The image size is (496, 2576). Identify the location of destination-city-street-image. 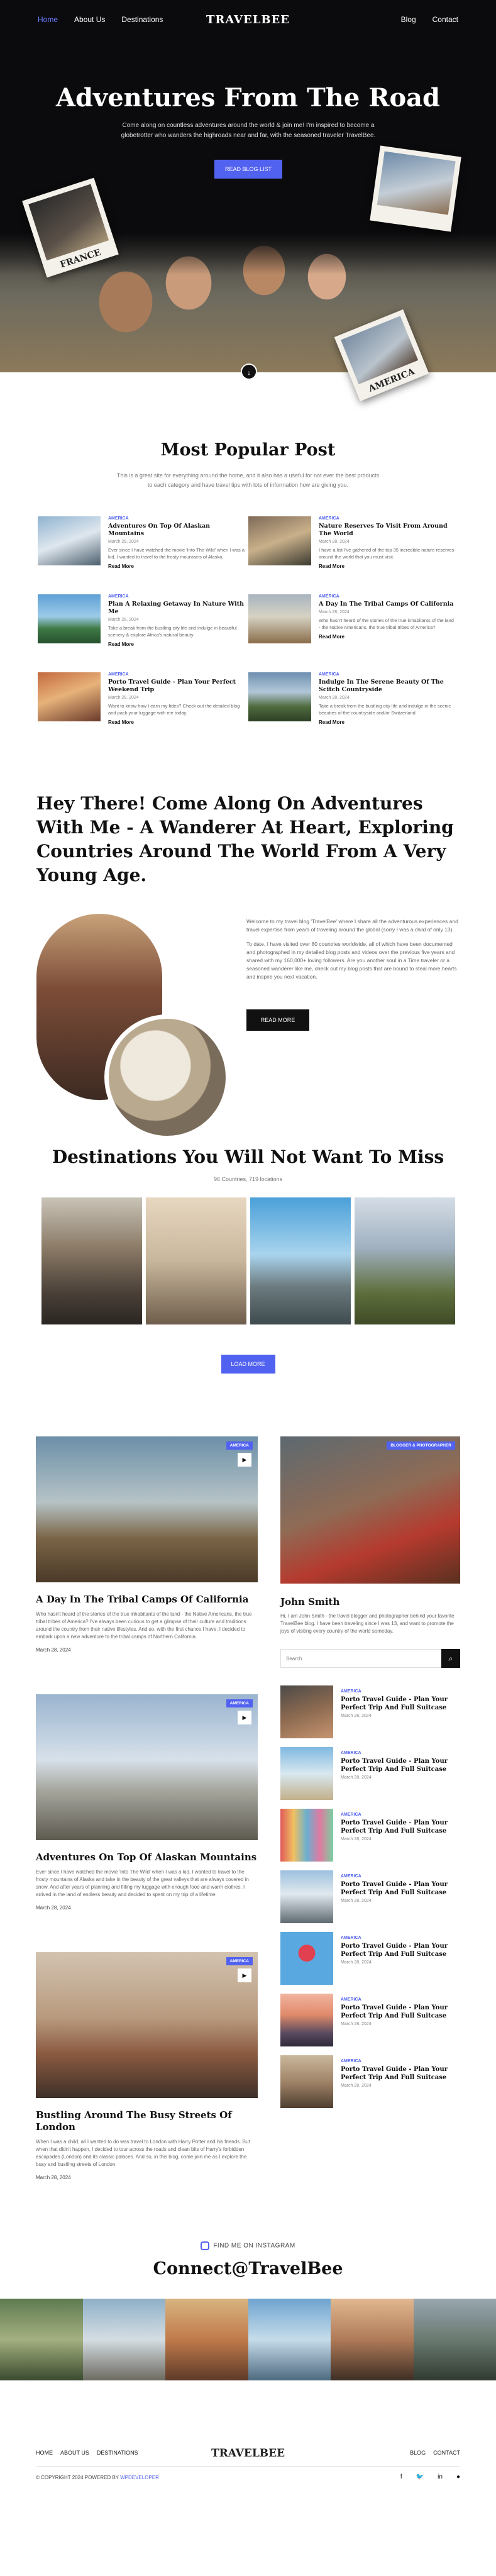
(91, 1260).